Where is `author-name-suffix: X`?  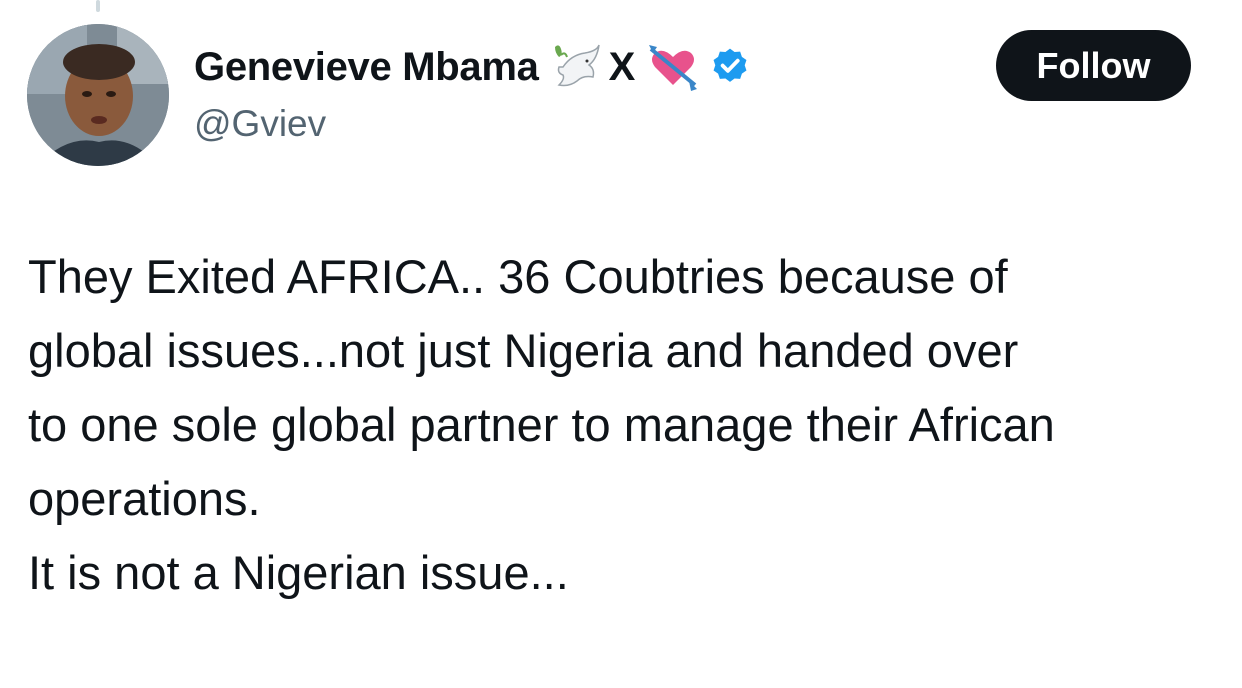 author-name-suffix: X is located at coordinates (622, 66).